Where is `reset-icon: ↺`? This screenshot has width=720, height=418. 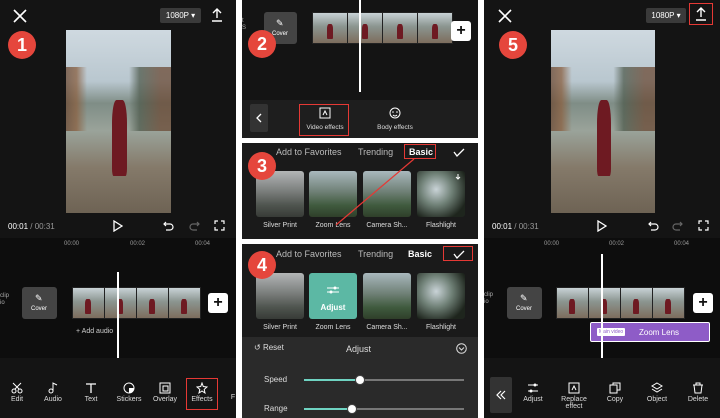 reset-icon: ↺ is located at coordinates (257, 347).